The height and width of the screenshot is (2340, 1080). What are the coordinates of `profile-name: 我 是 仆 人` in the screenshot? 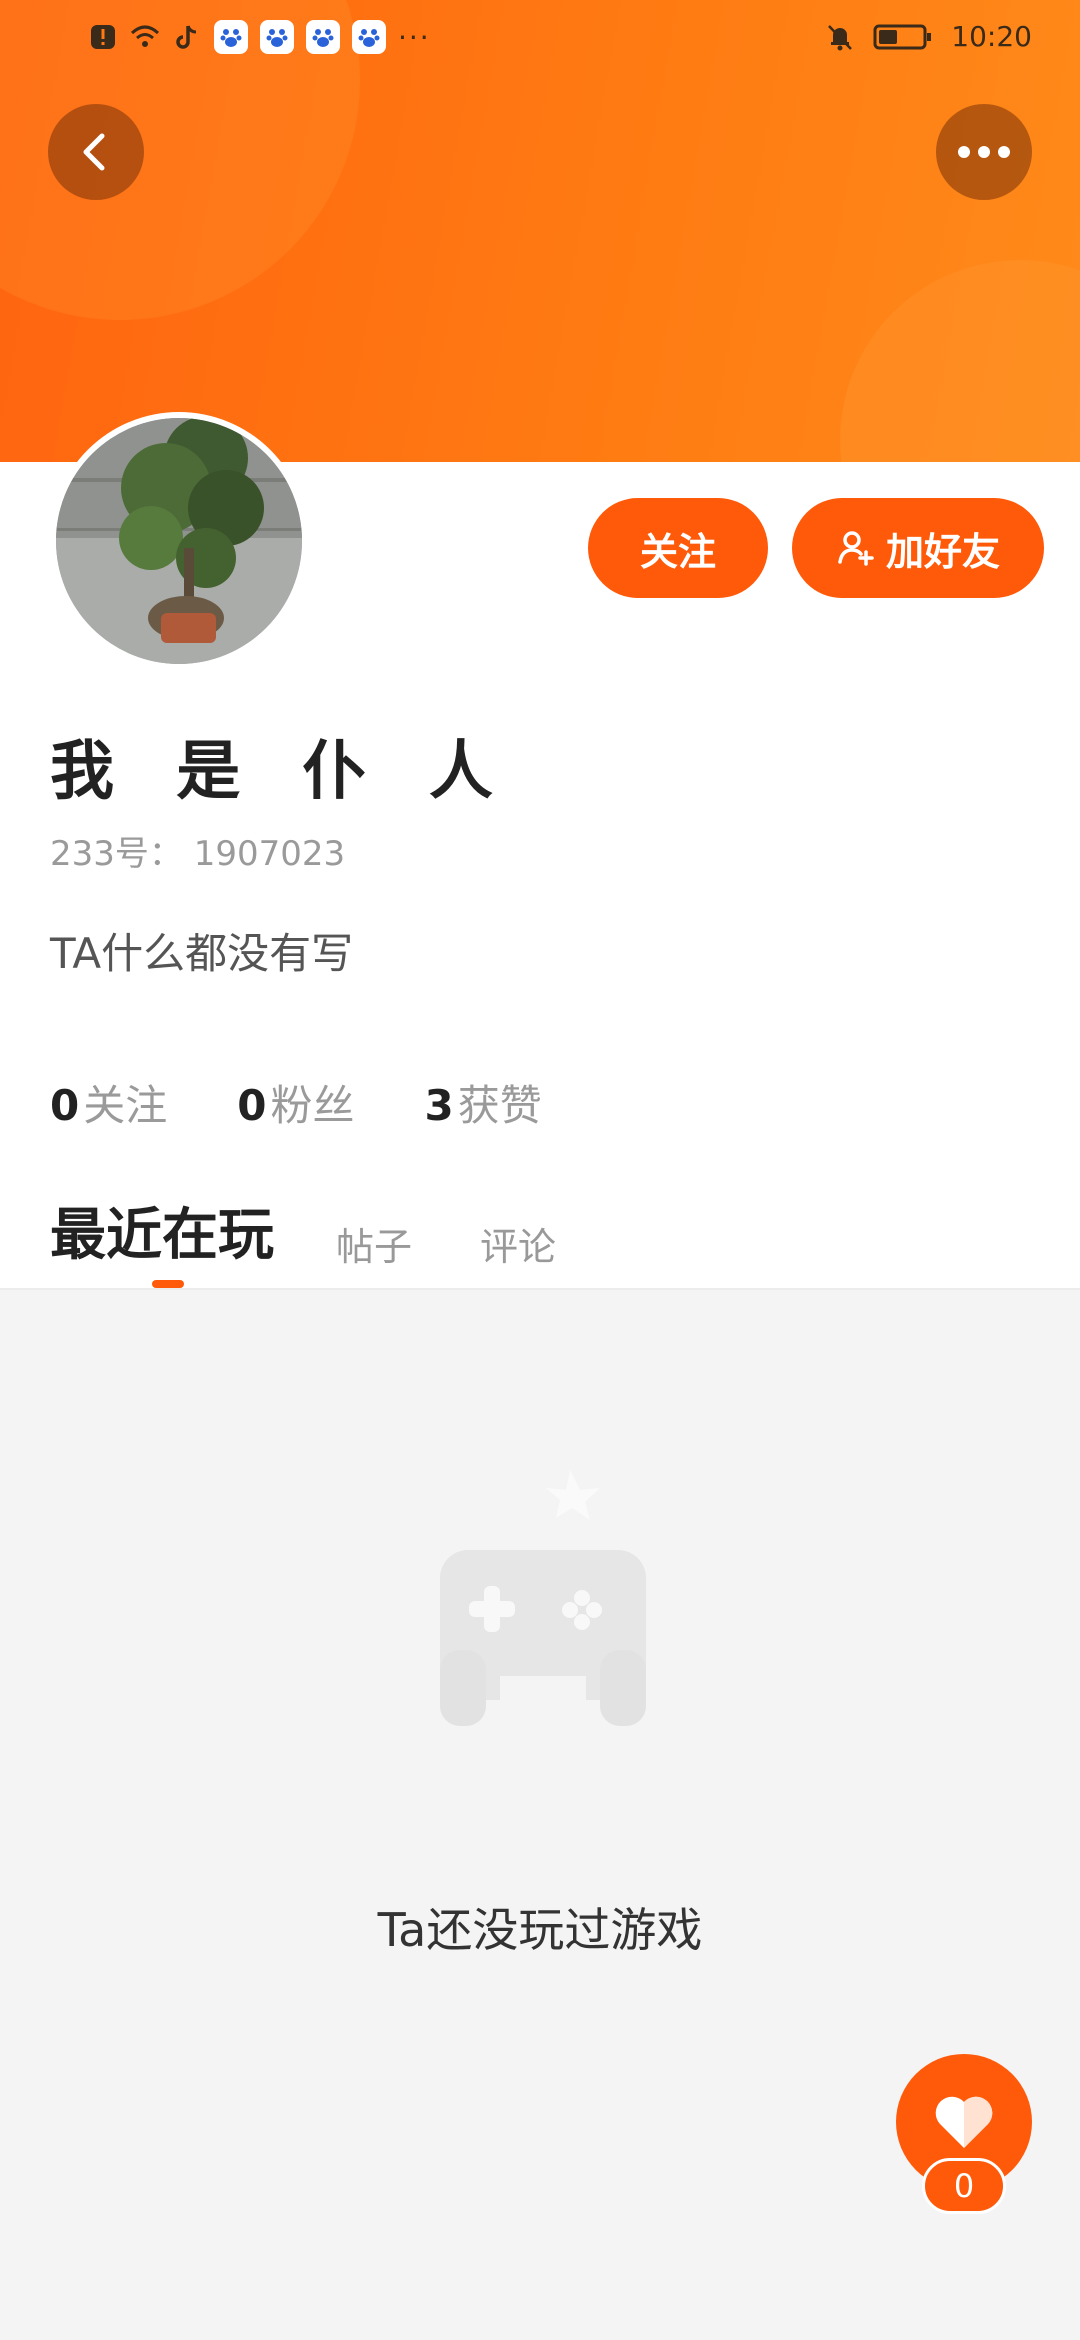 It's located at (281, 772).